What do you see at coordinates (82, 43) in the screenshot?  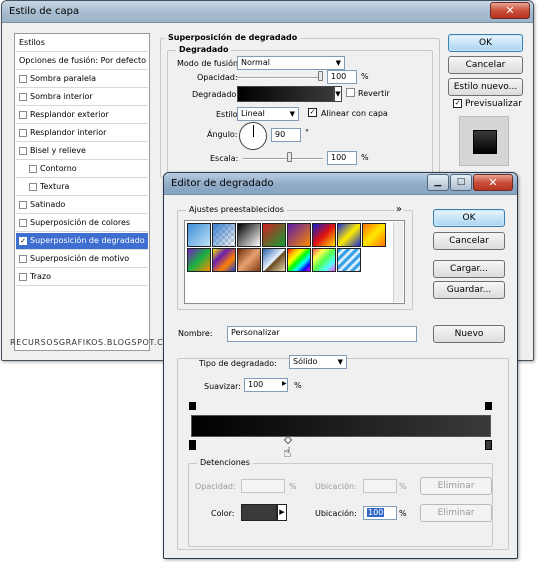 I see `styles-header: Estilos` at bounding box center [82, 43].